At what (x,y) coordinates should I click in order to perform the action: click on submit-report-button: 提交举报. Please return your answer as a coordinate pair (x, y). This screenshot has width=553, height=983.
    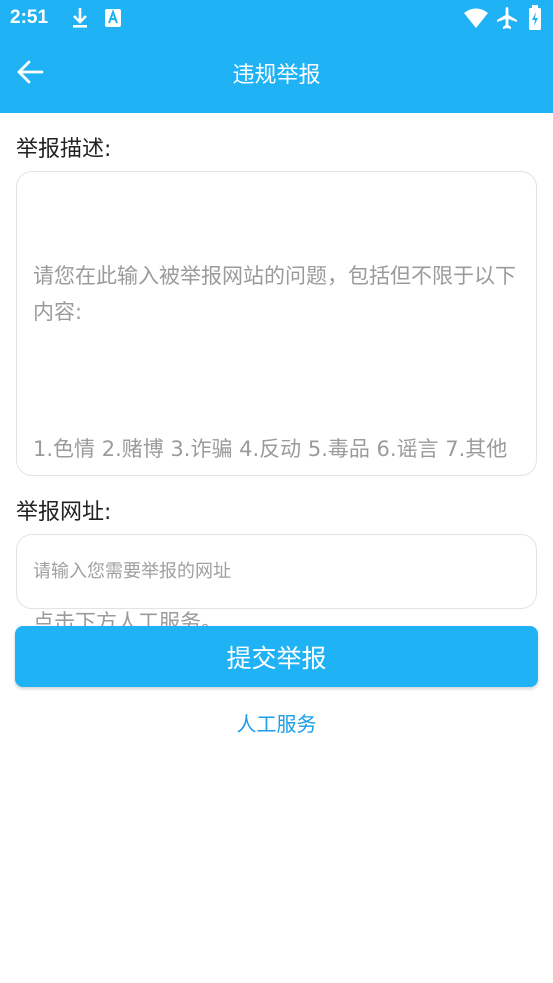
    Looking at the image, I should click on (276, 656).